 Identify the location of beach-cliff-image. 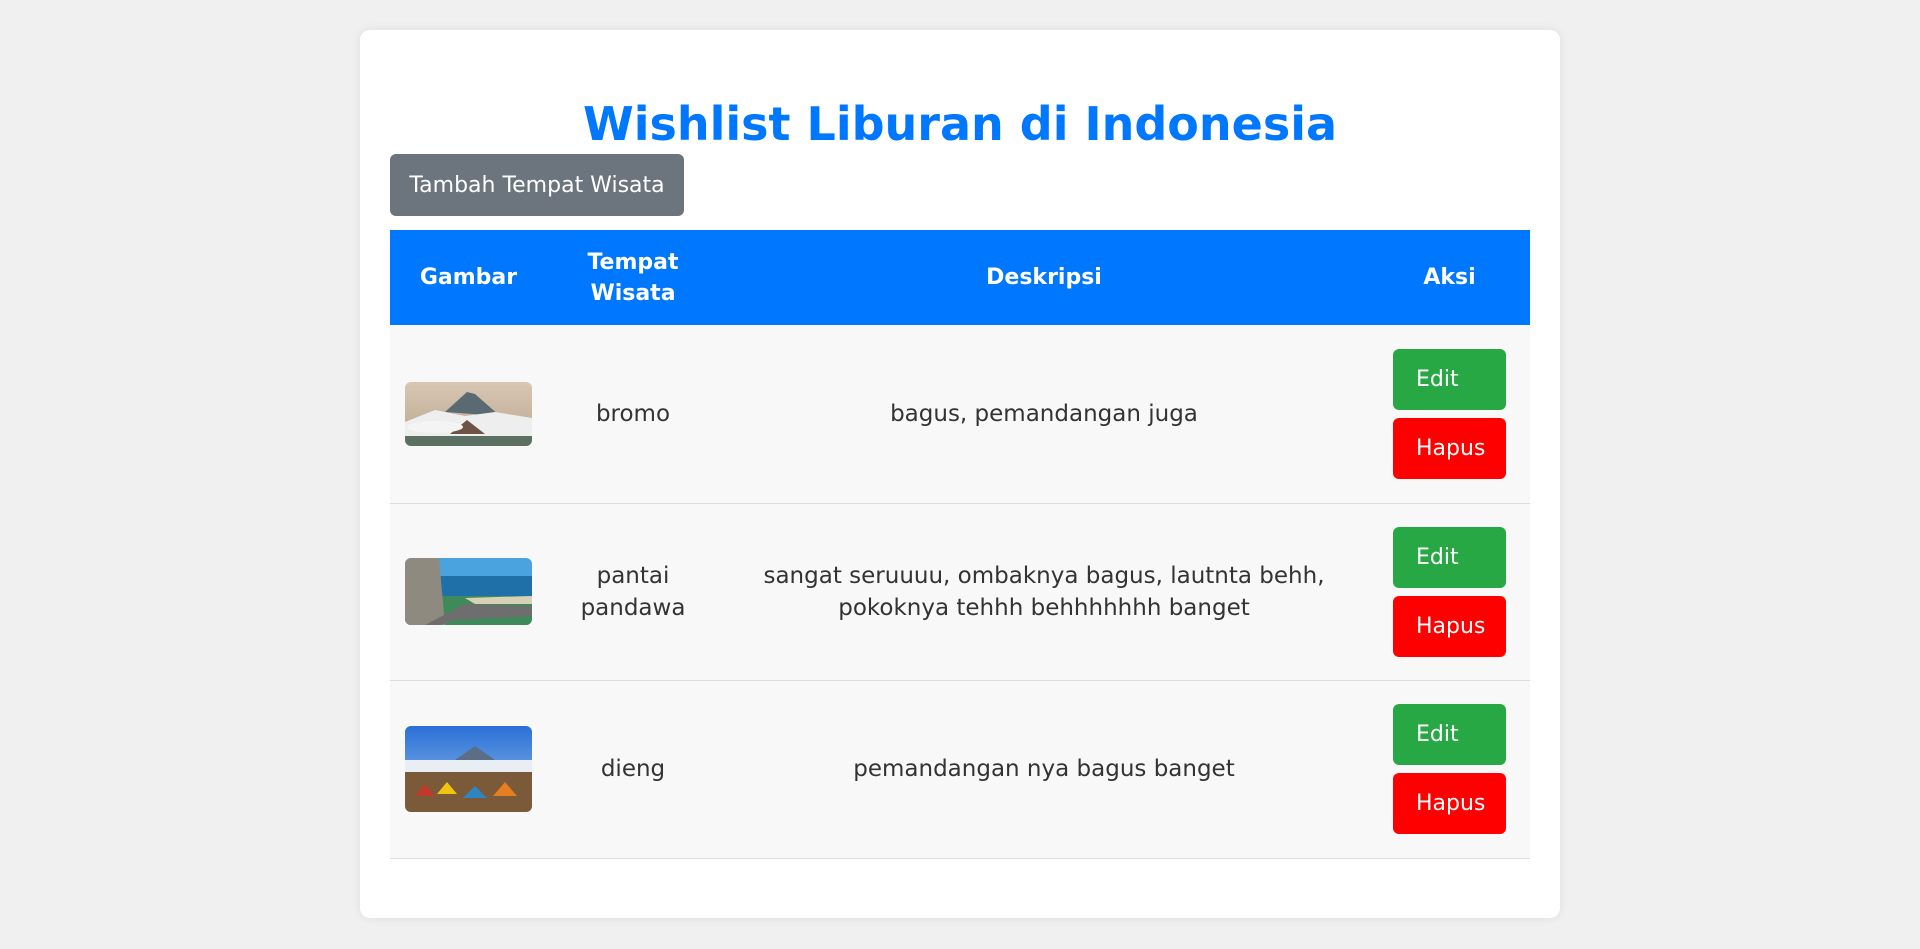
(468, 591).